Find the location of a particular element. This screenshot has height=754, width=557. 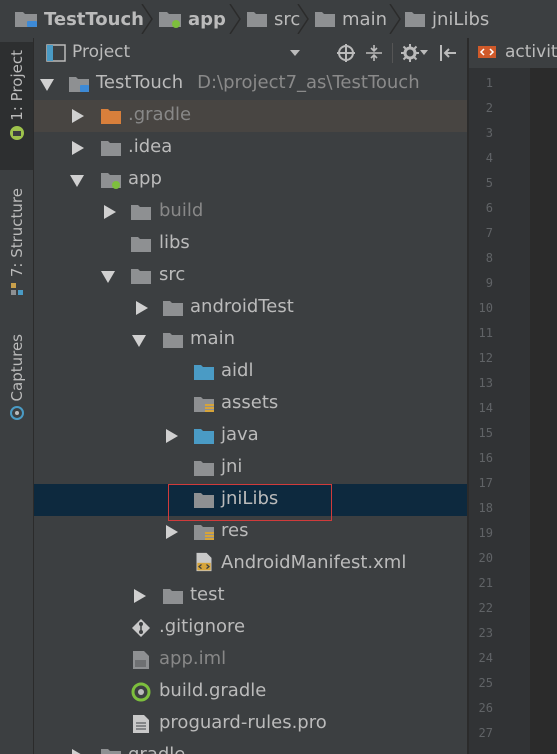

project-folder-icon is located at coordinates (79, 84).